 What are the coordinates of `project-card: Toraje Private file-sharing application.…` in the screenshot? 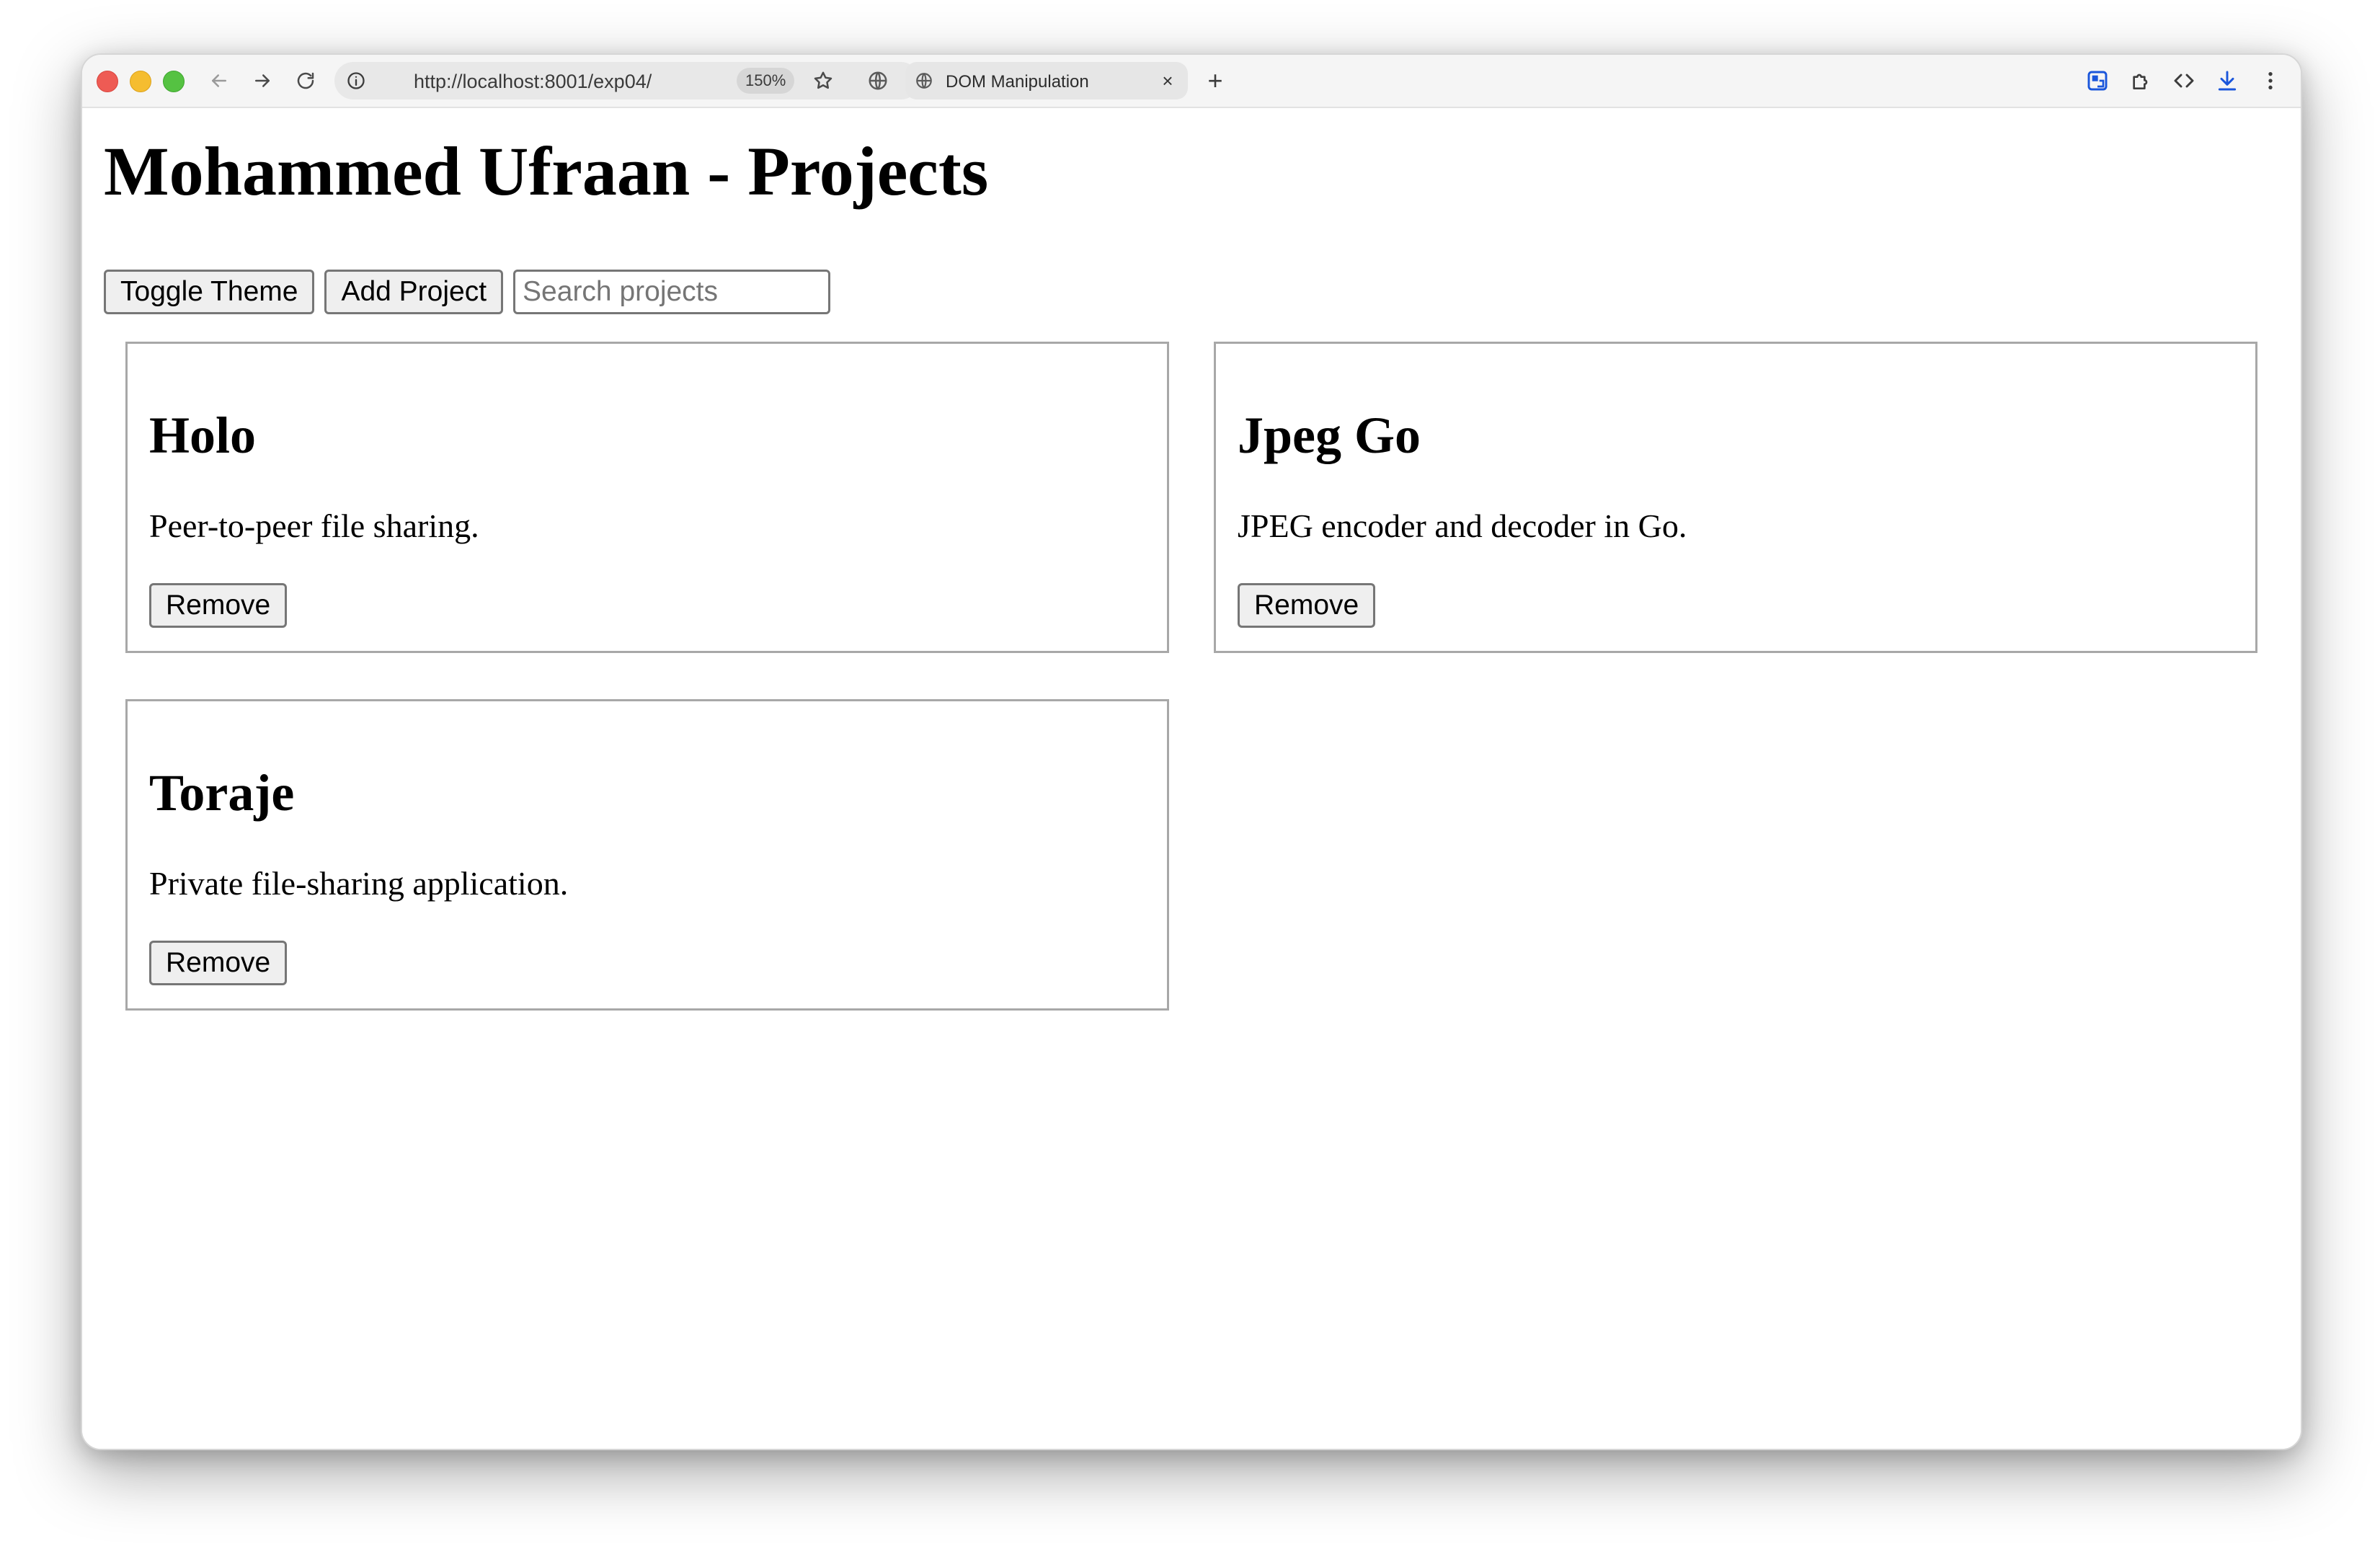 It's located at (647, 855).